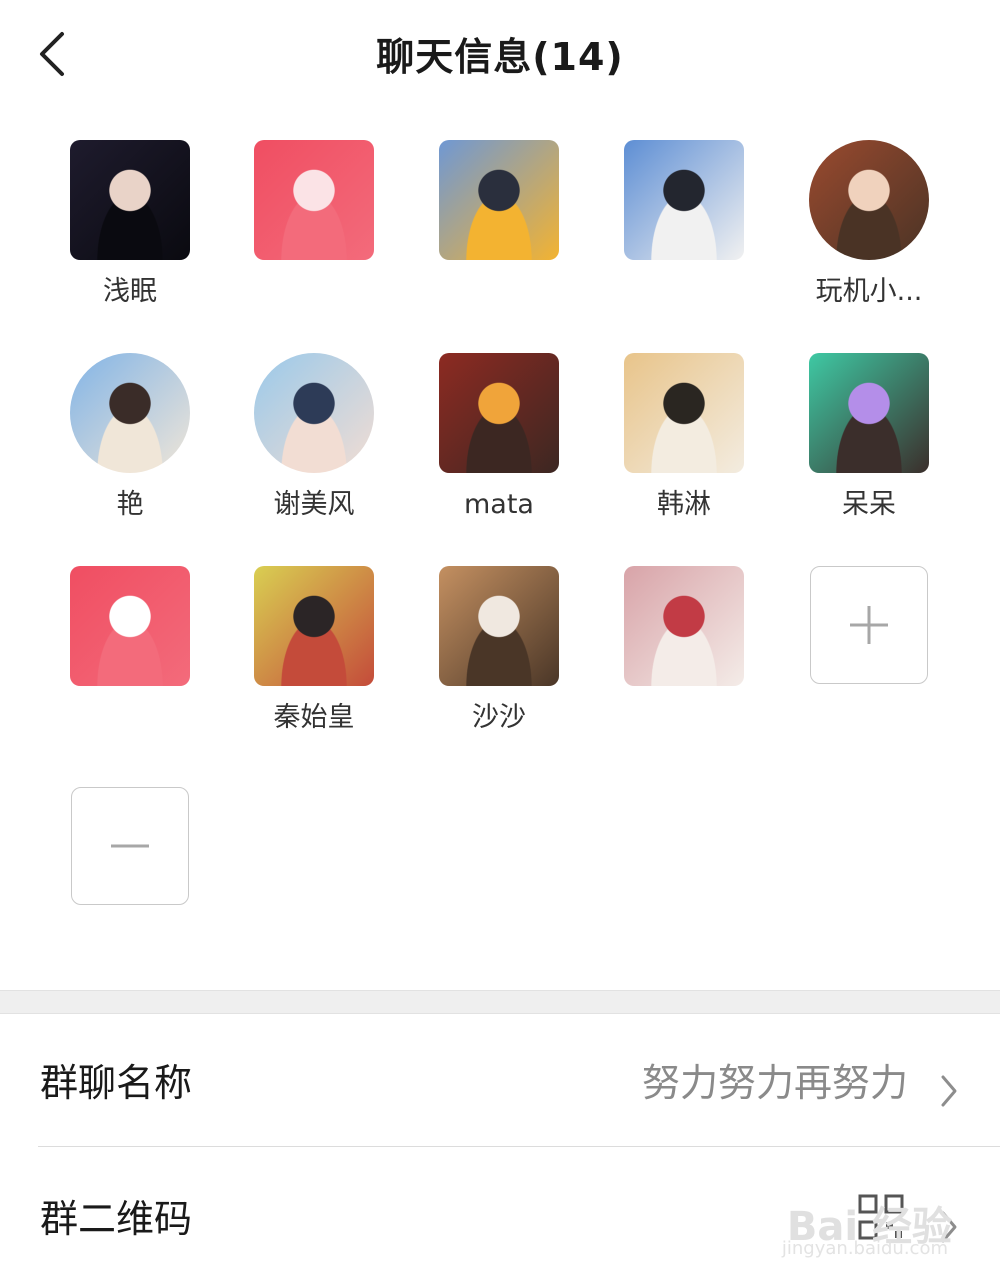 The image size is (1000, 1282). I want to click on group-name-value: 努力努力再努力, so click(774, 1083).